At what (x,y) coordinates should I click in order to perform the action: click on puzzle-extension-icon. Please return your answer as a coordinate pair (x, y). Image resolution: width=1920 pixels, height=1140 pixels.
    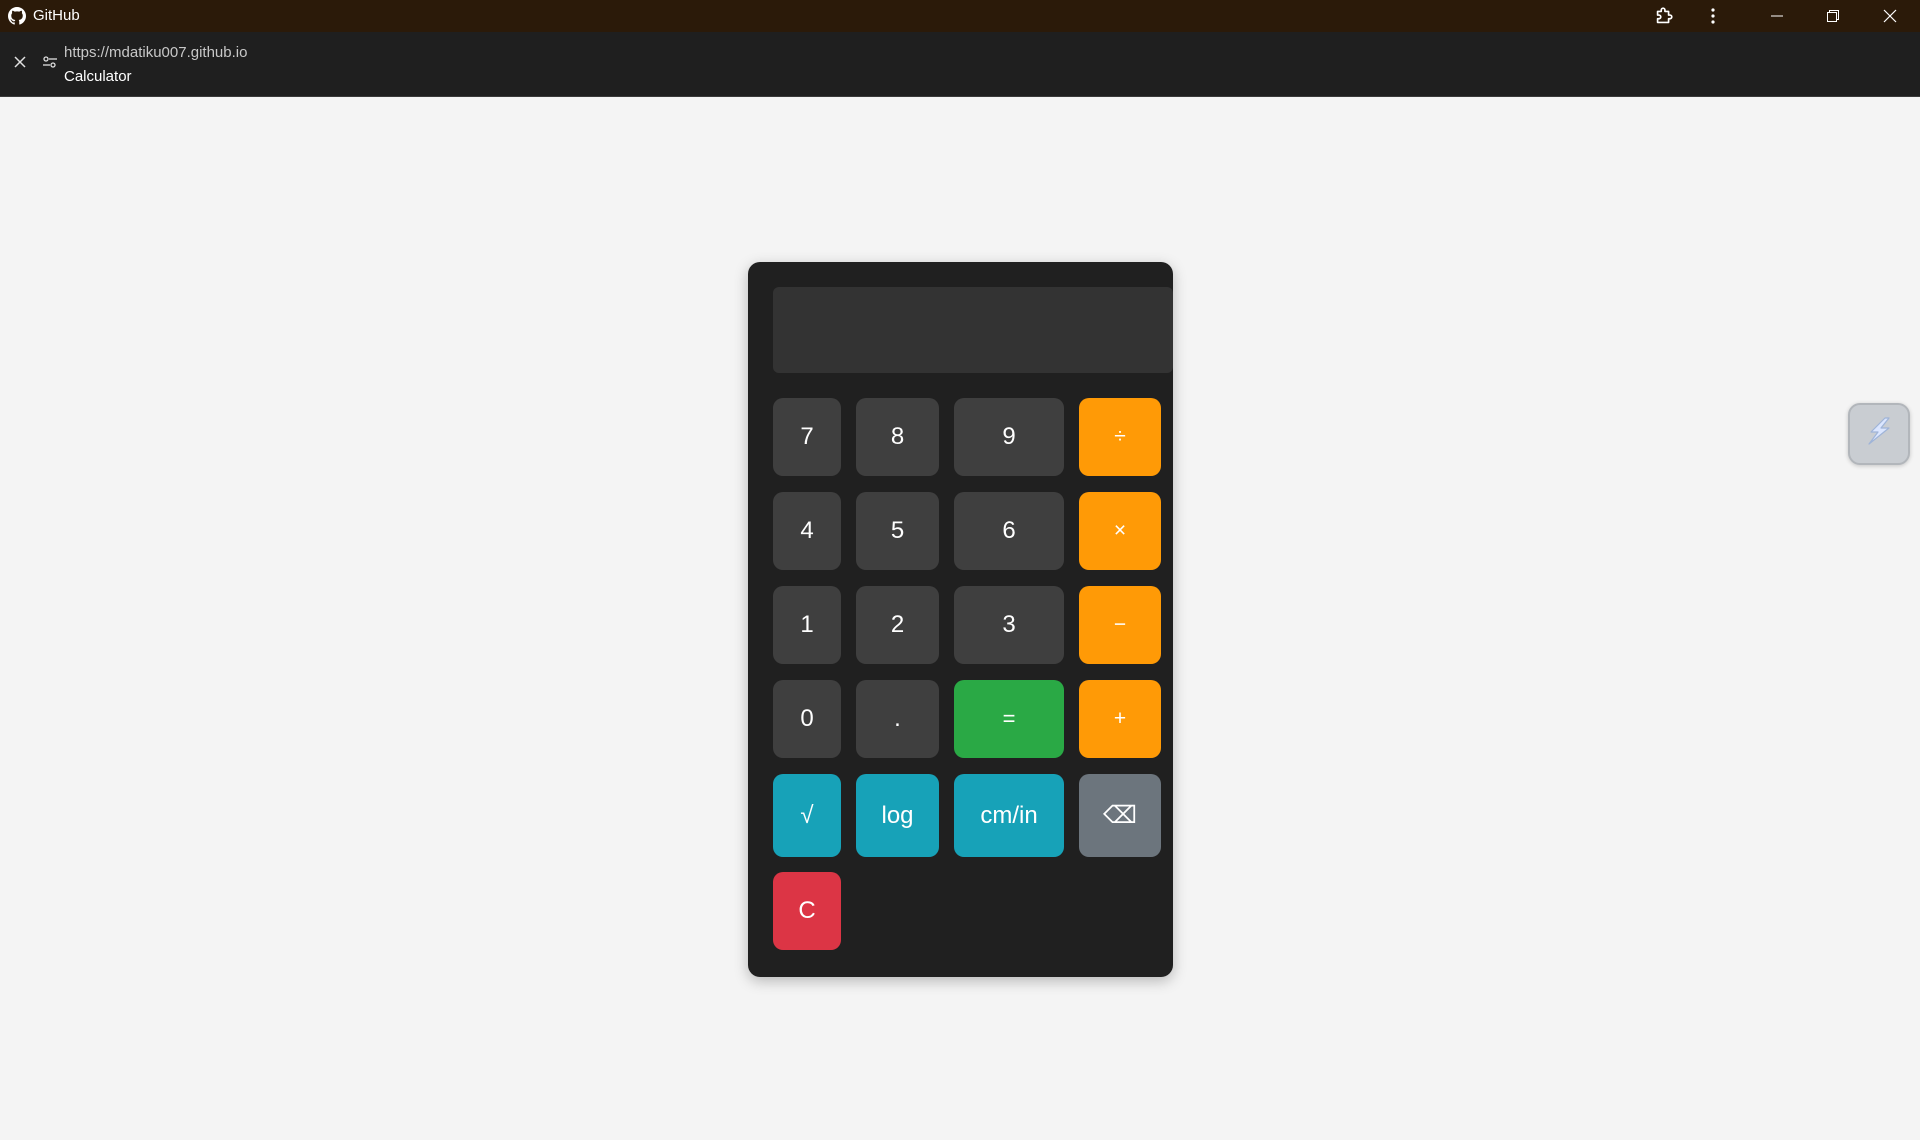
    Looking at the image, I should click on (1664, 16).